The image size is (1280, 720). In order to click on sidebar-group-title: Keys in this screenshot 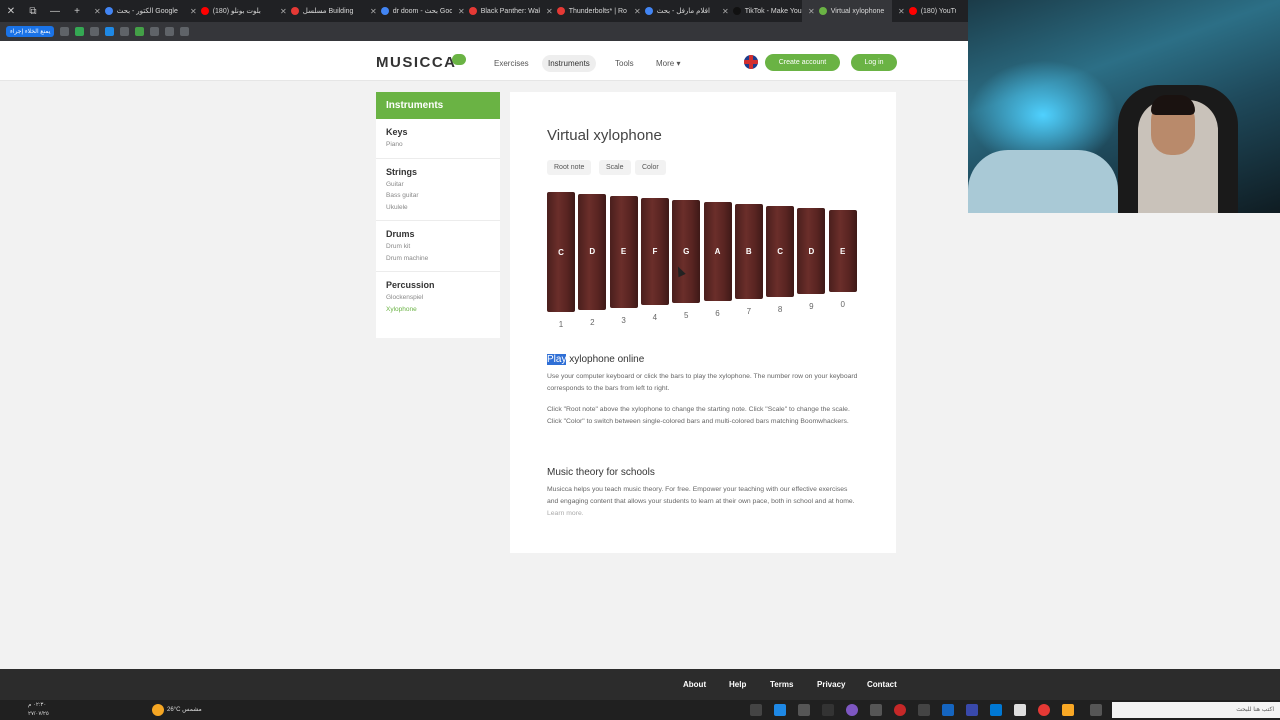, I will do `click(438, 132)`.